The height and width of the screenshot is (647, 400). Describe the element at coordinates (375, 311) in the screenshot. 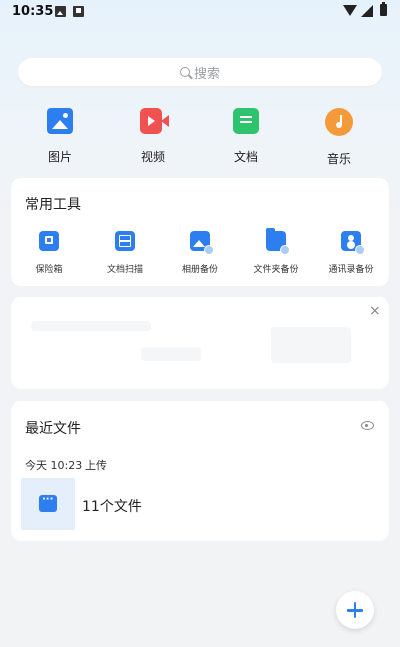

I see `close-icon: ×` at that location.